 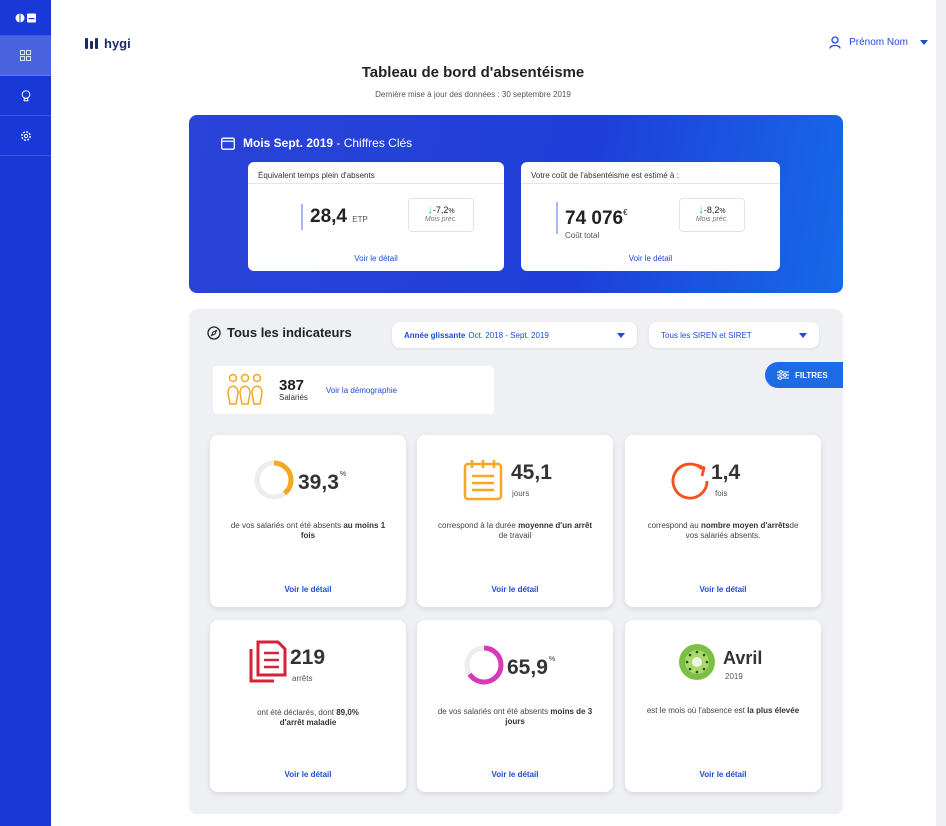 What do you see at coordinates (360, 219) in the screenshot?
I see `fte-unit: ETP` at bounding box center [360, 219].